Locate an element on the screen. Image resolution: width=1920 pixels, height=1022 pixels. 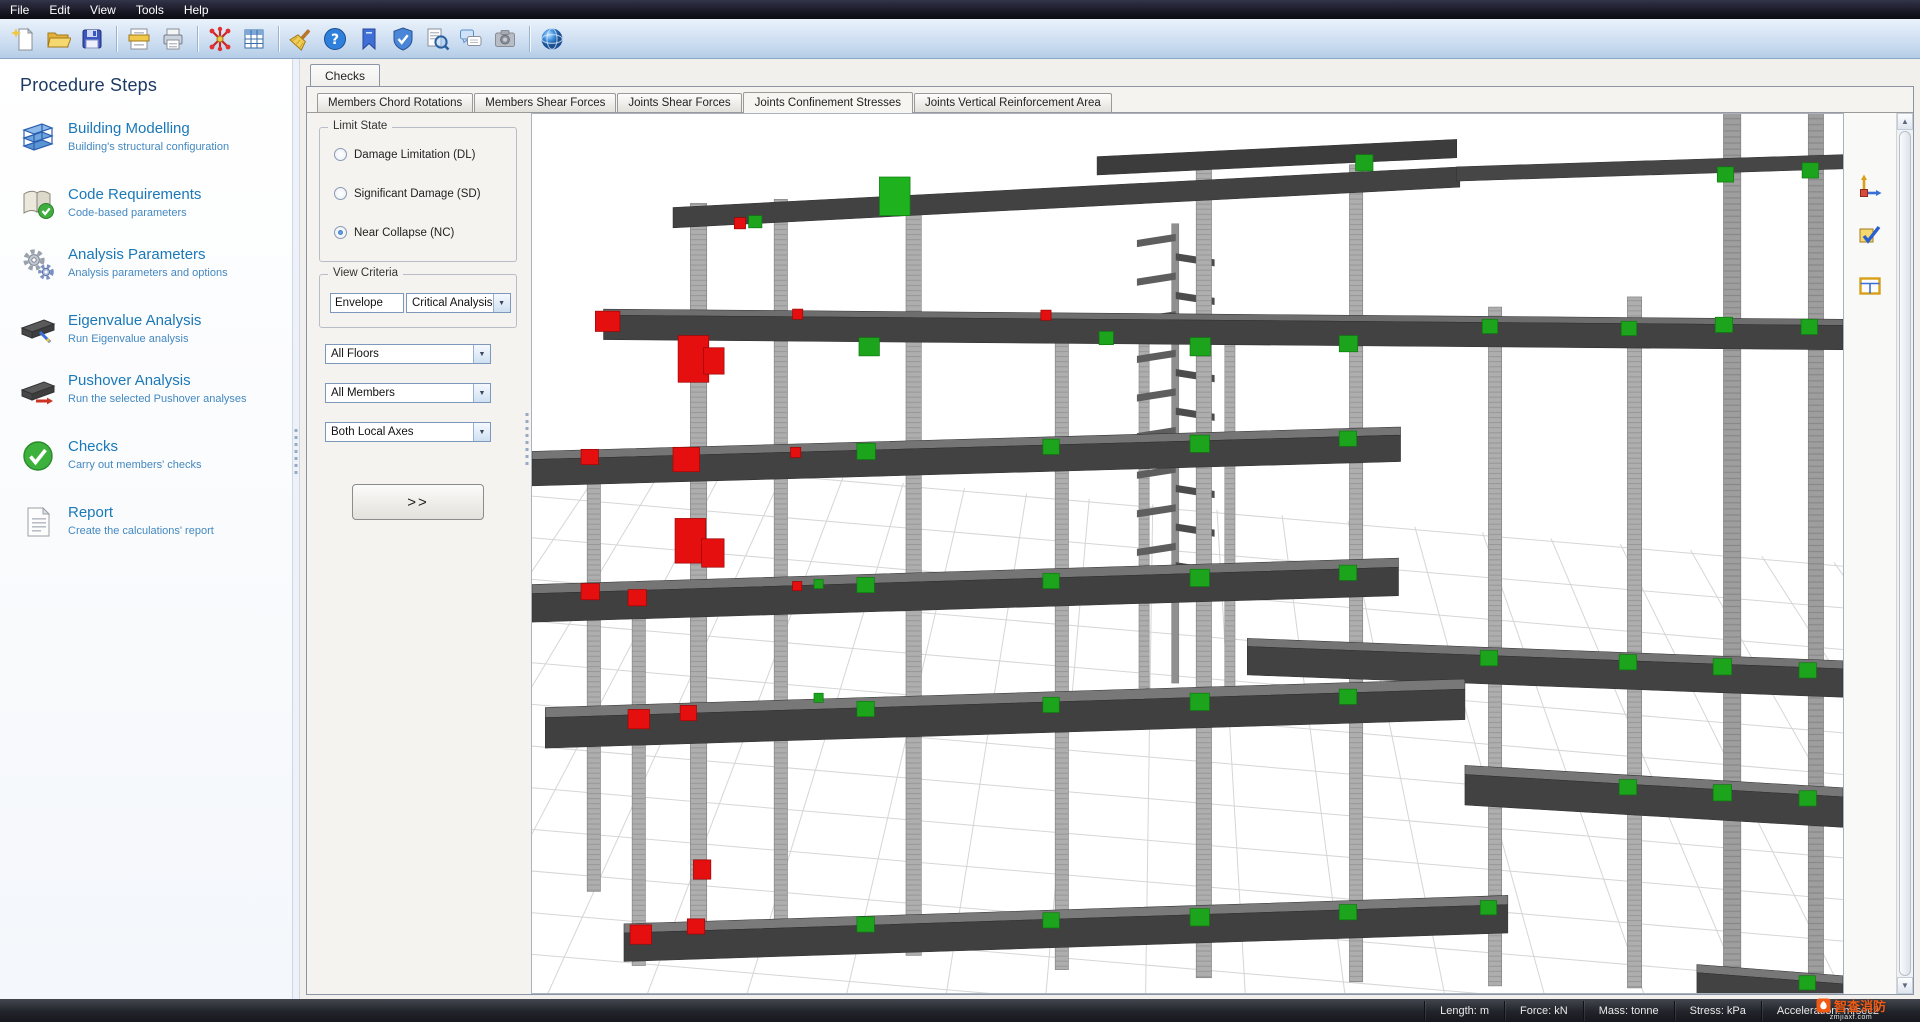
menu-tools: Tools is located at coordinates (150, 10).